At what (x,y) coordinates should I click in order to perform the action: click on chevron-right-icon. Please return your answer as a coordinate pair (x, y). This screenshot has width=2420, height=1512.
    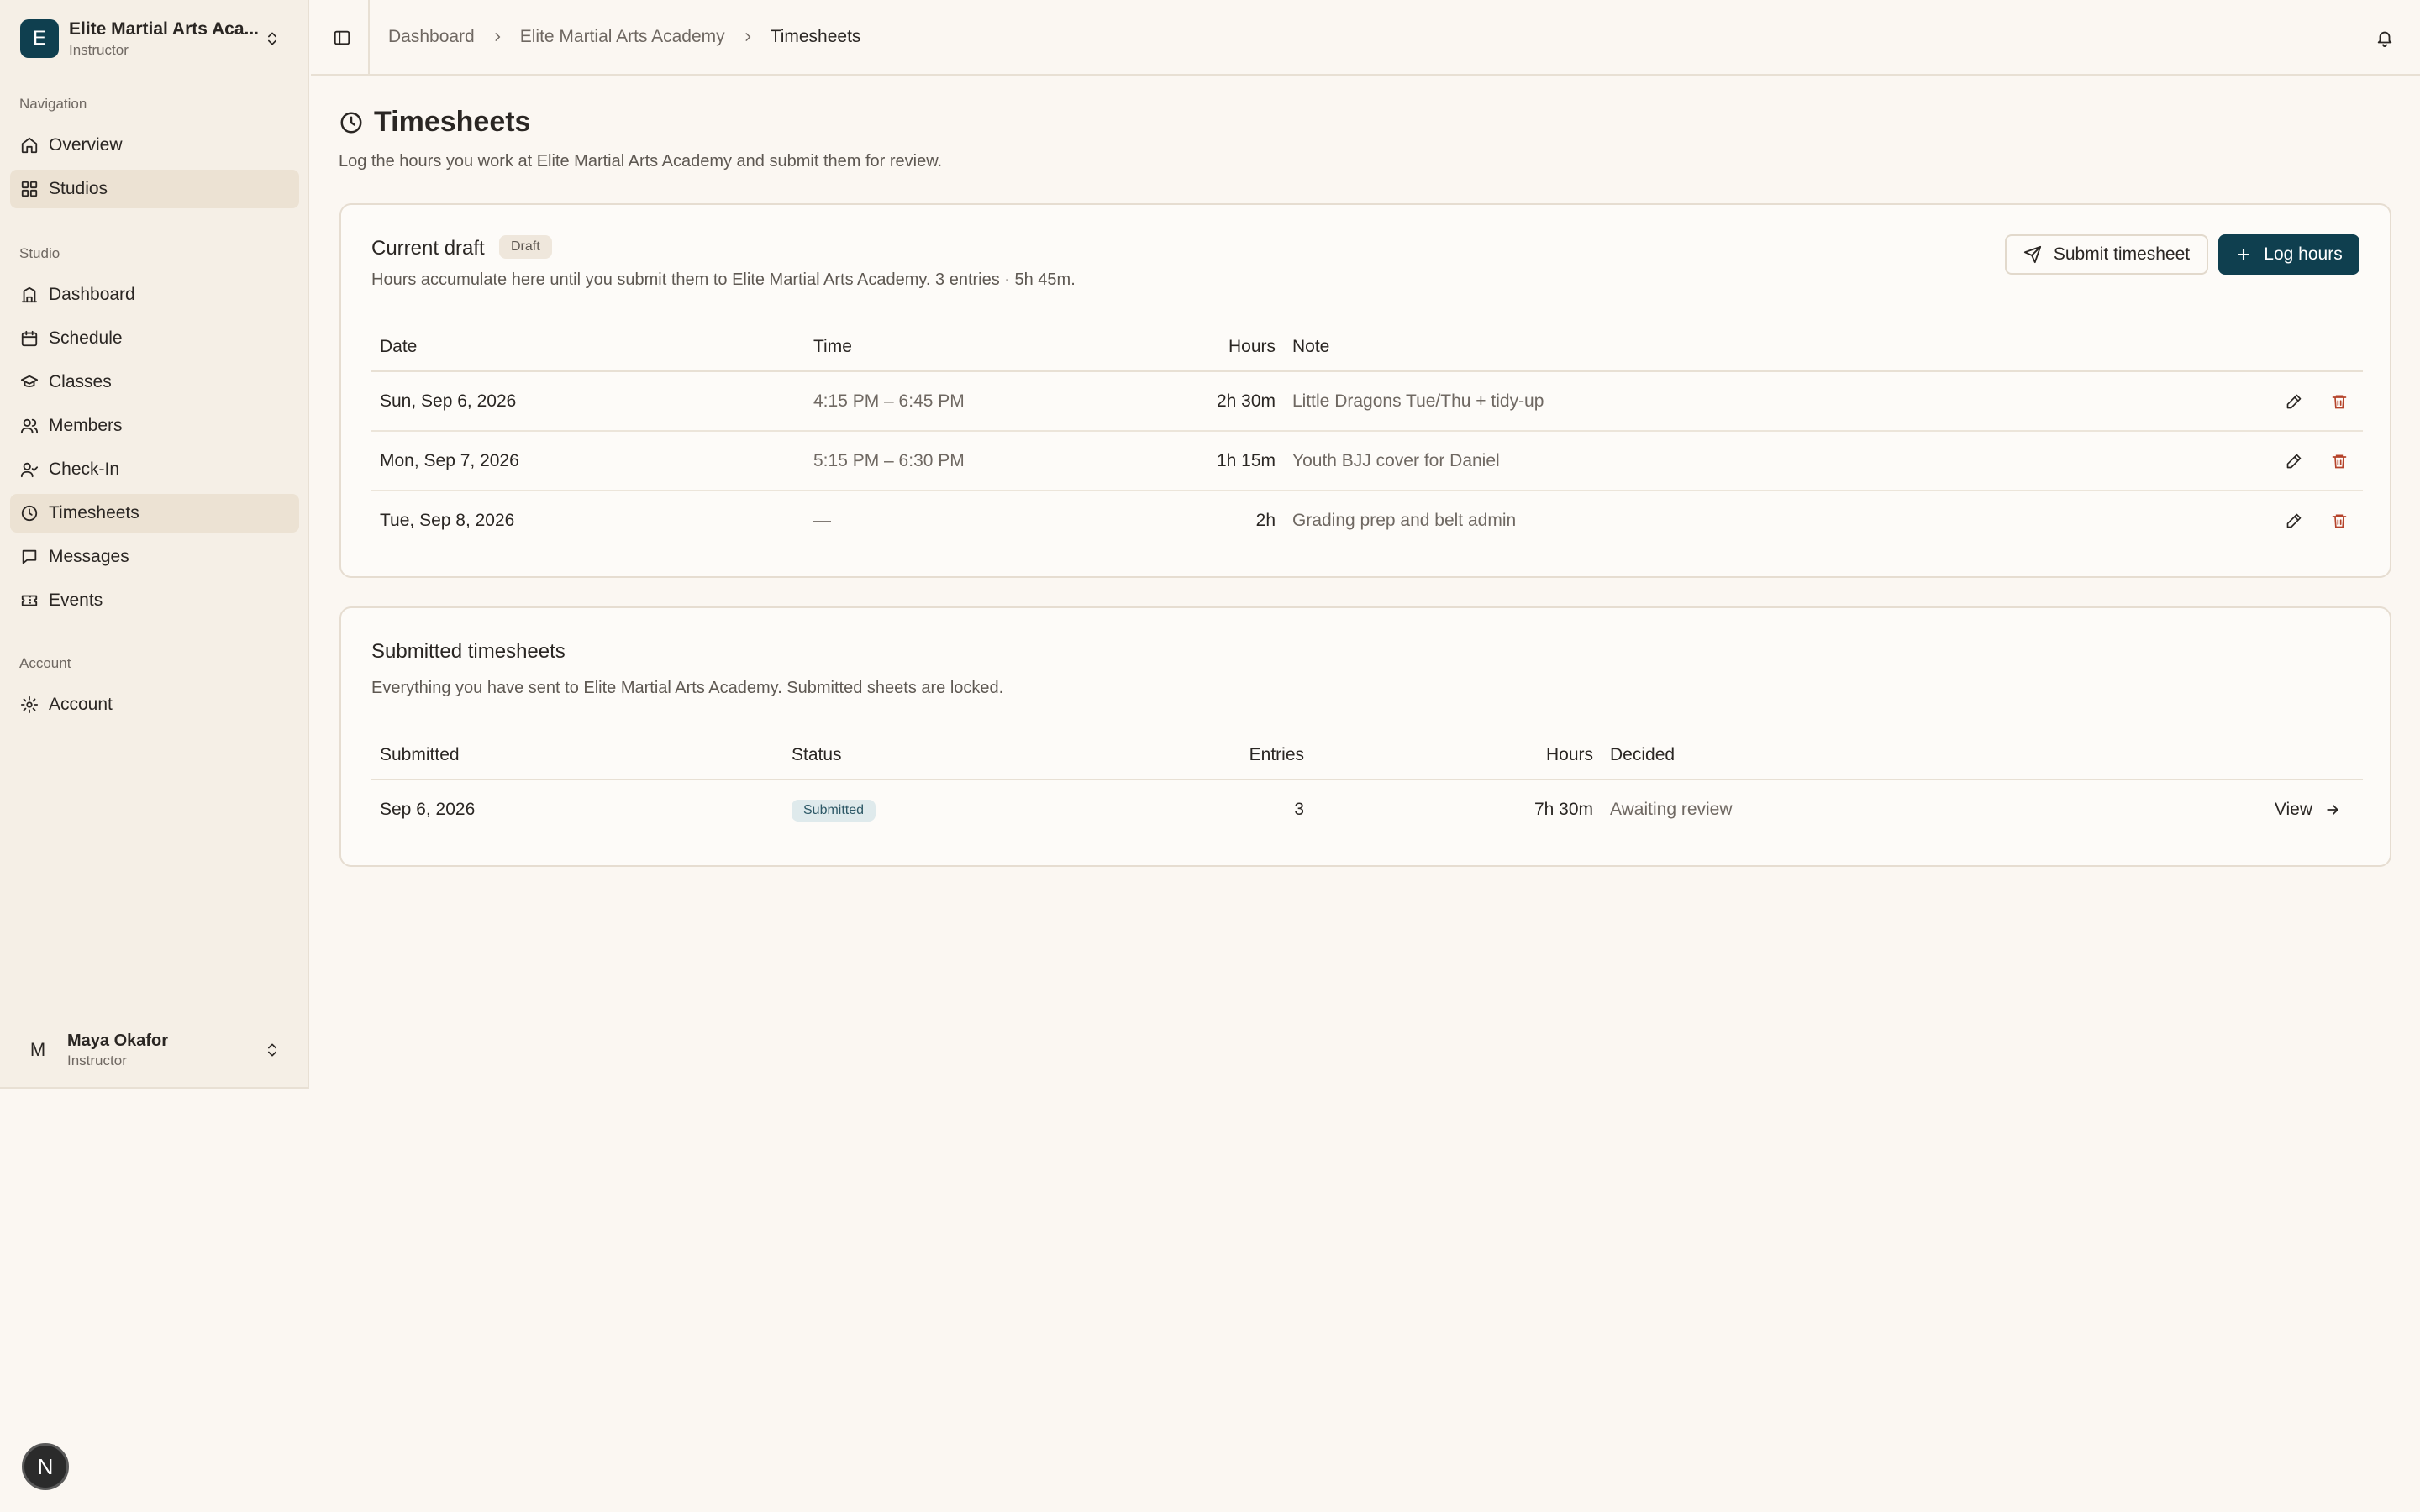
    Looking at the image, I should click on (748, 37).